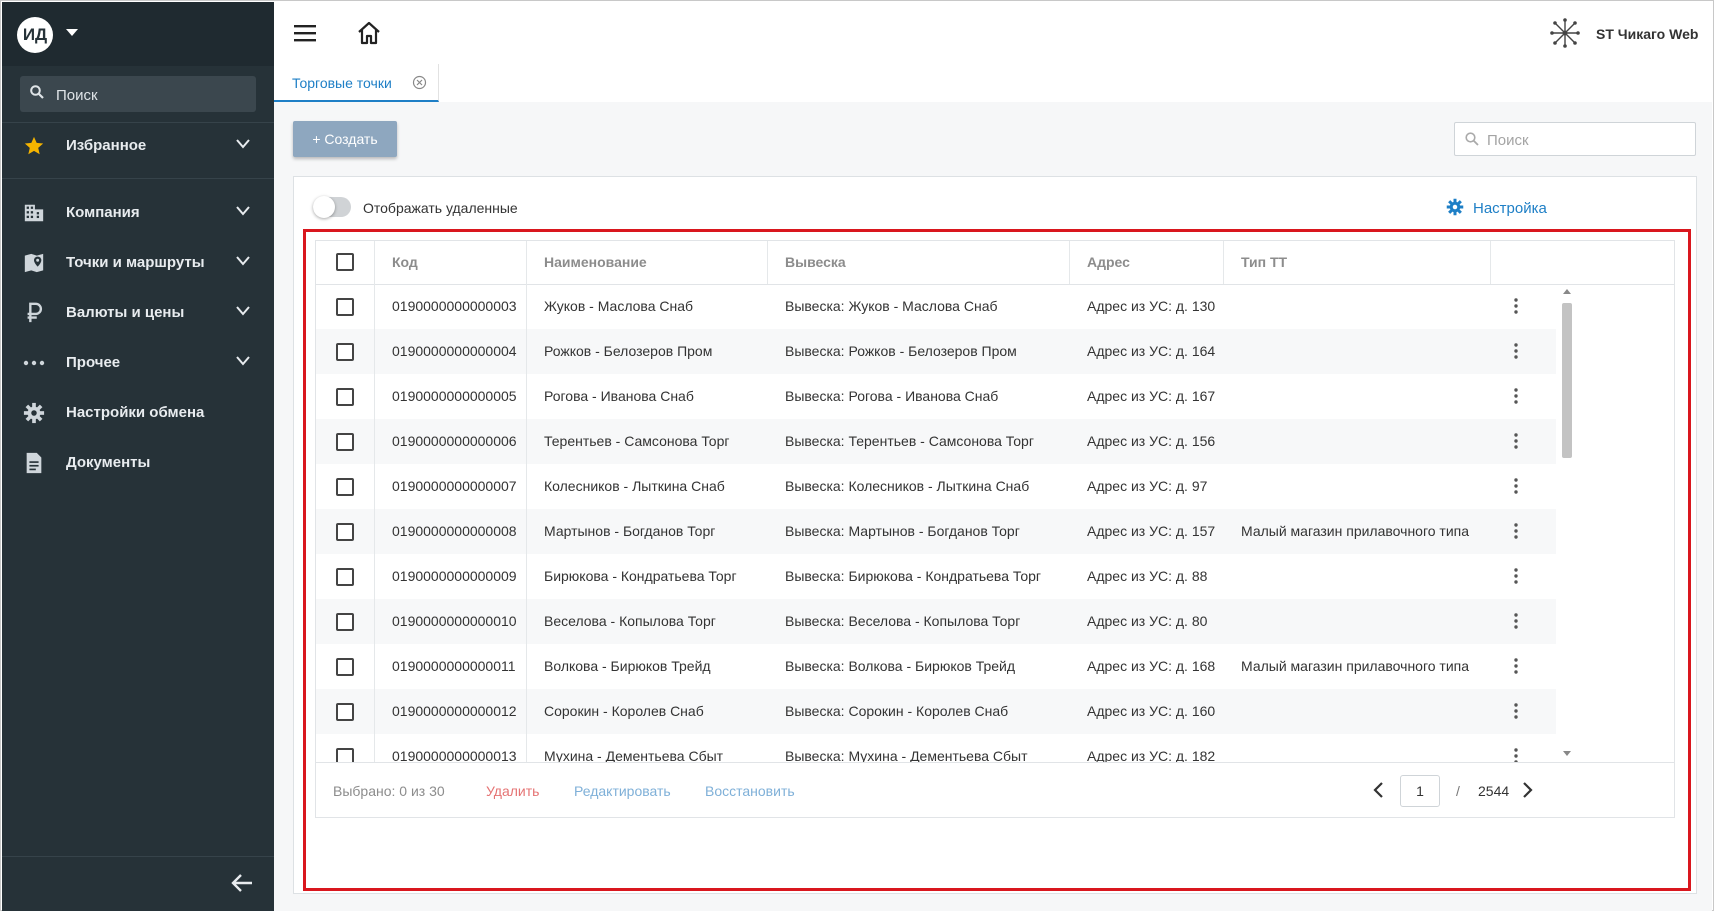 The height and width of the screenshot is (913, 1716). Describe the element at coordinates (72, 32) in the screenshot. I see `caret-down-icon` at that location.